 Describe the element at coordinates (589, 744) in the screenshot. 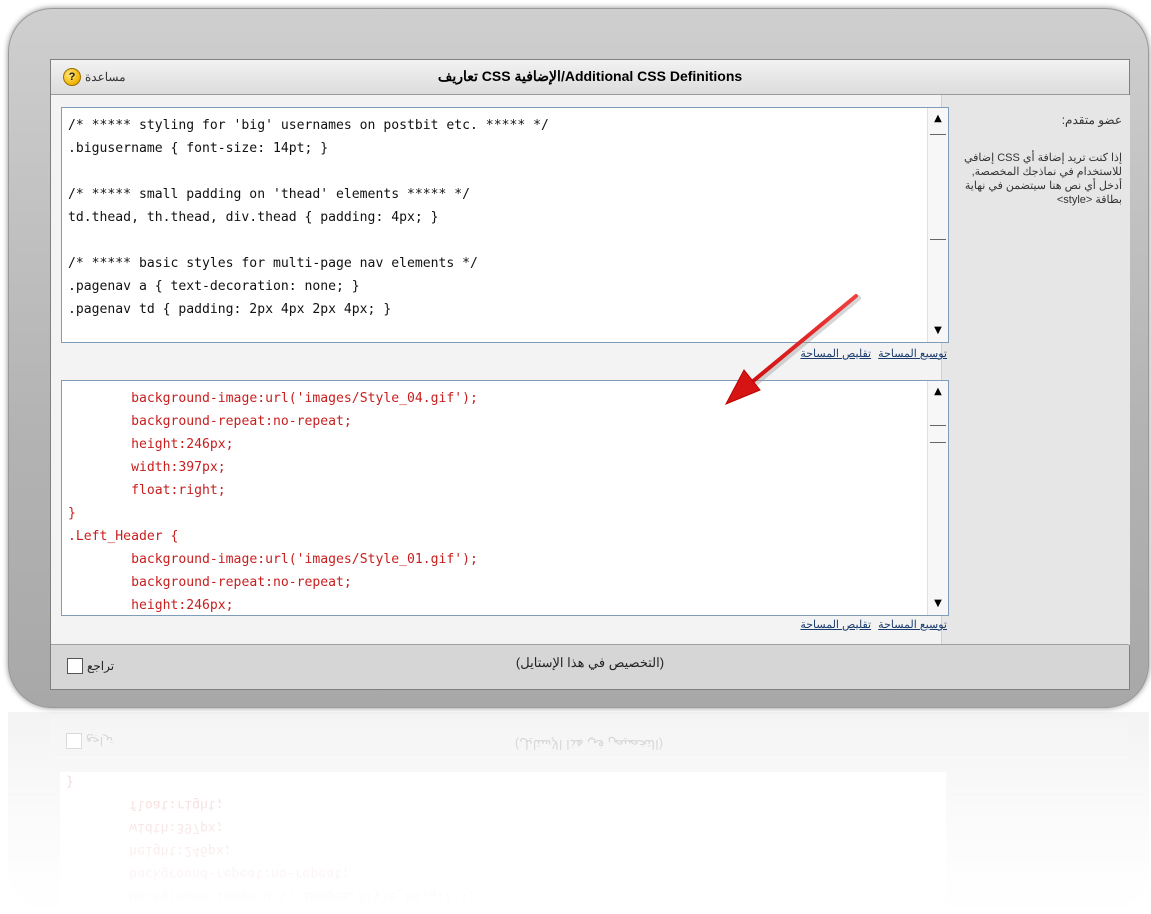

I see `reflection-customization-note: (التخصيص في هذا الإستايل)` at that location.